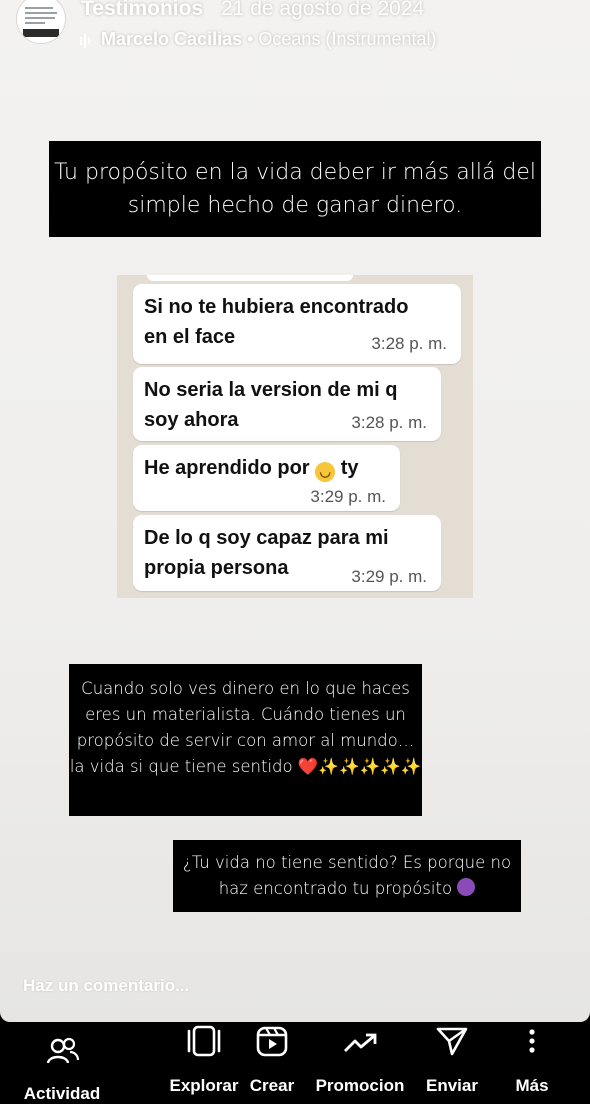 The width and height of the screenshot is (590, 1104). Describe the element at coordinates (532, 1085) in the screenshot. I see `nav-more-label: Más` at that location.